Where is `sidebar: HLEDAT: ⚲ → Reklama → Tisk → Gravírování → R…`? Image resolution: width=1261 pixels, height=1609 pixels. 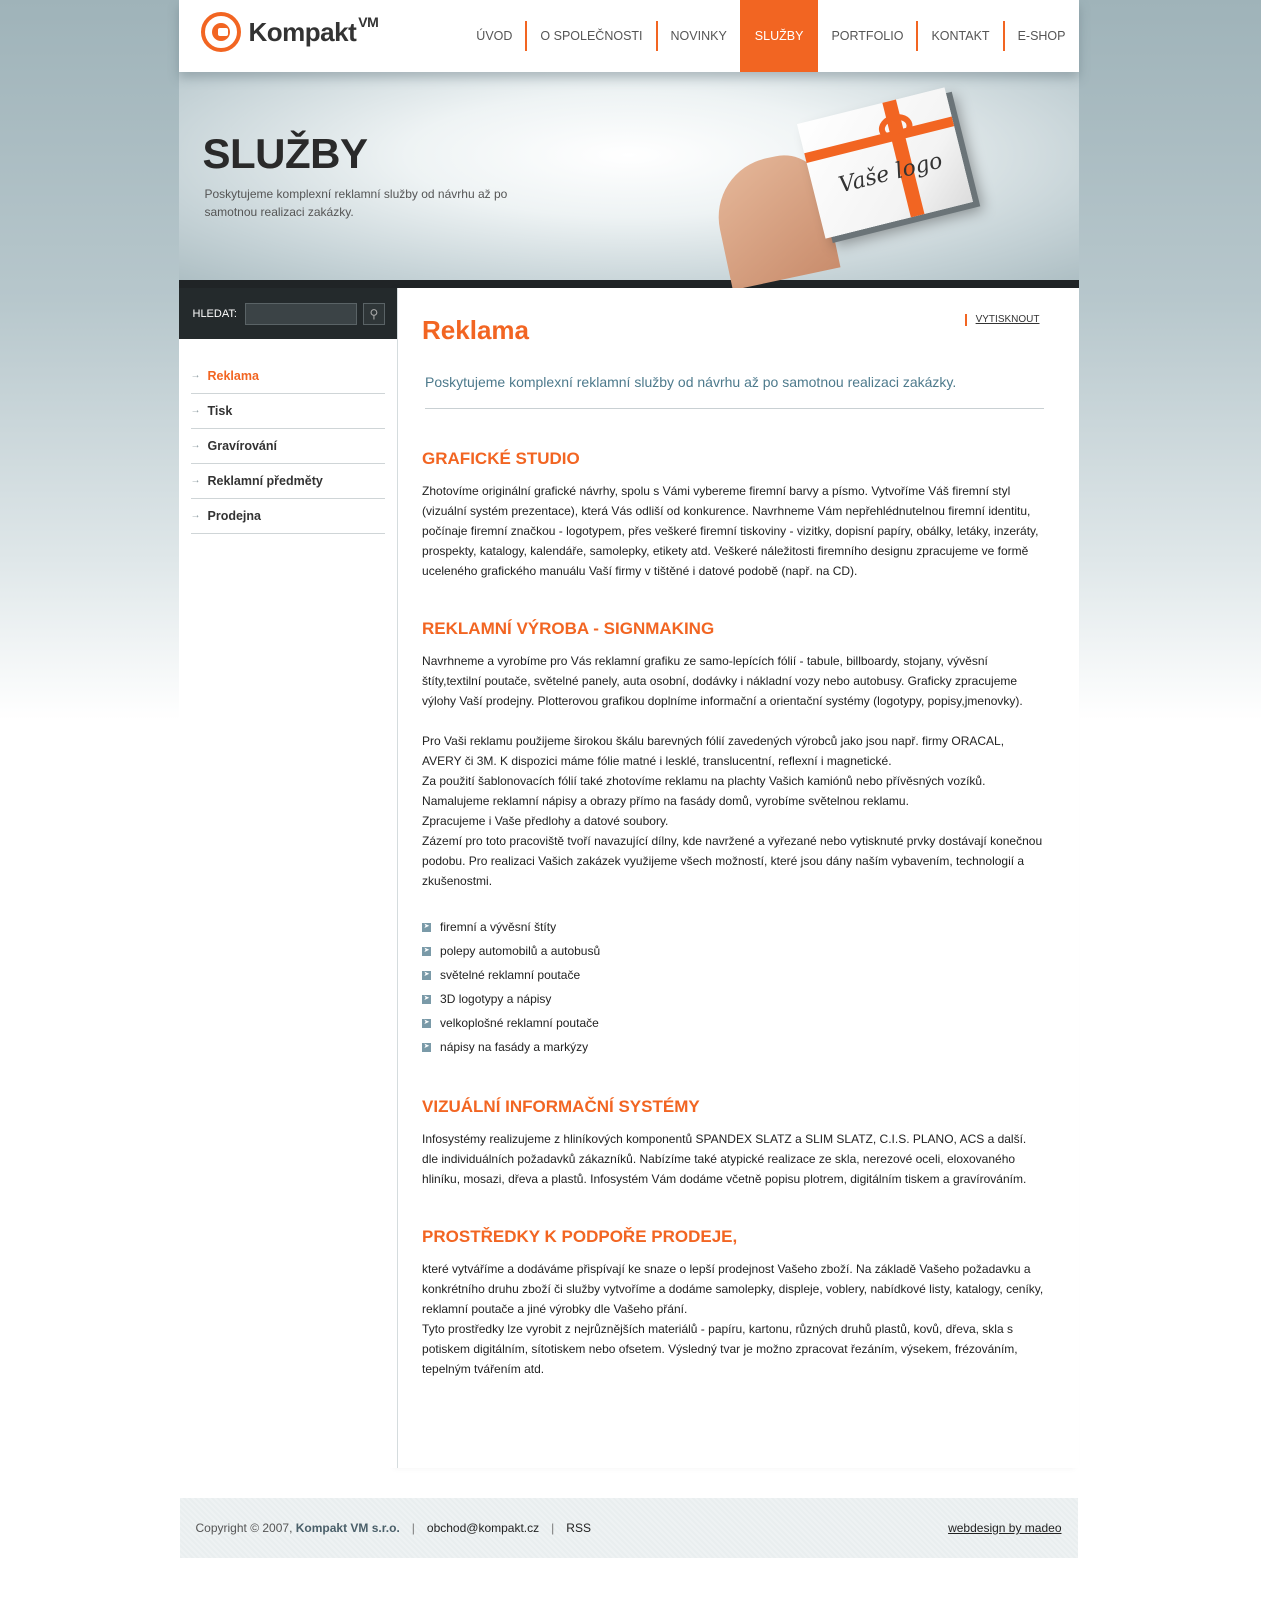 sidebar: HLEDAT: ⚲ → Reklama → Tisk → Gravírování → R… is located at coordinates (288, 878).